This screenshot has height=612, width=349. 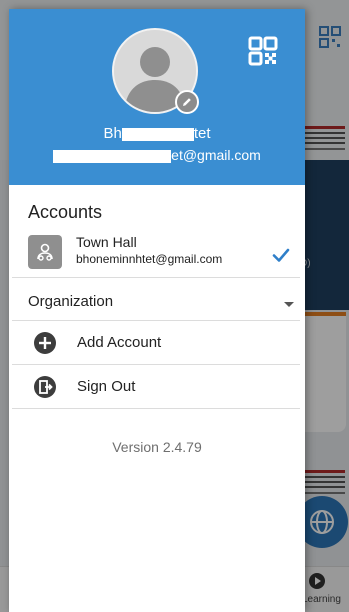 What do you see at coordinates (163, 387) in the screenshot?
I see `sign-out-button: Sign Out` at bounding box center [163, 387].